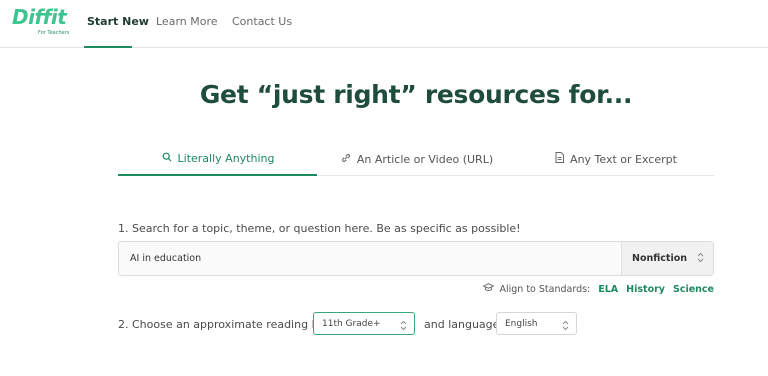 The height and width of the screenshot is (376, 768). I want to click on grade-level-value: 11th Grade+, so click(351, 323).